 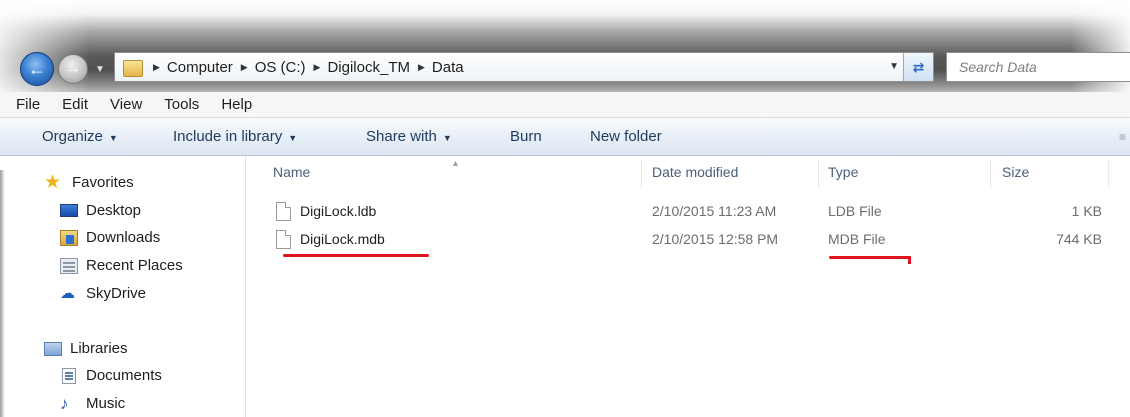 What do you see at coordinates (715, 239) in the screenshot?
I see `file-date-modified: 2/10/2015 12:58 PM` at bounding box center [715, 239].